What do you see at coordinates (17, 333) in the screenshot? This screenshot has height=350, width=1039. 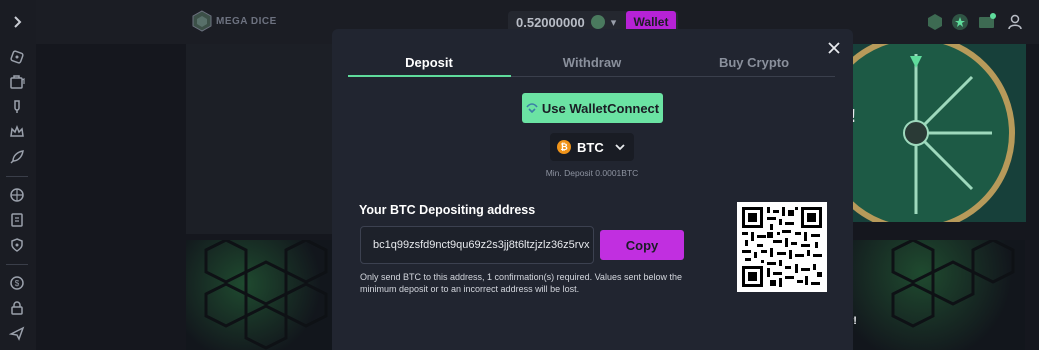 I see `plane-icon` at bounding box center [17, 333].